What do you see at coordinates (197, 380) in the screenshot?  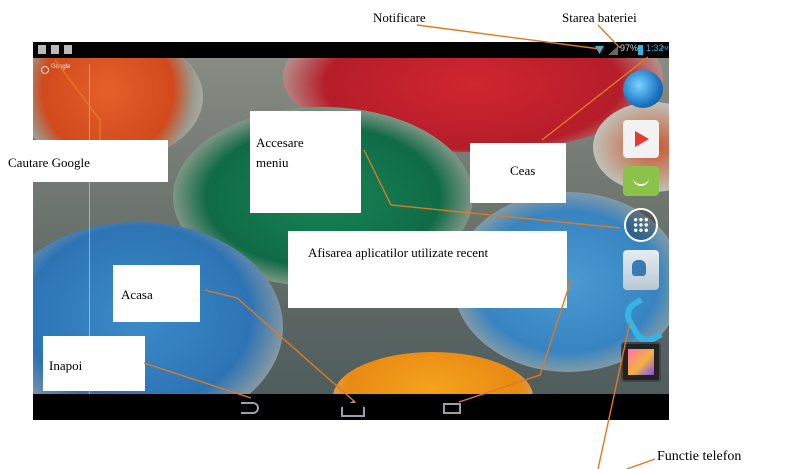 I see `line-back` at bounding box center [197, 380].